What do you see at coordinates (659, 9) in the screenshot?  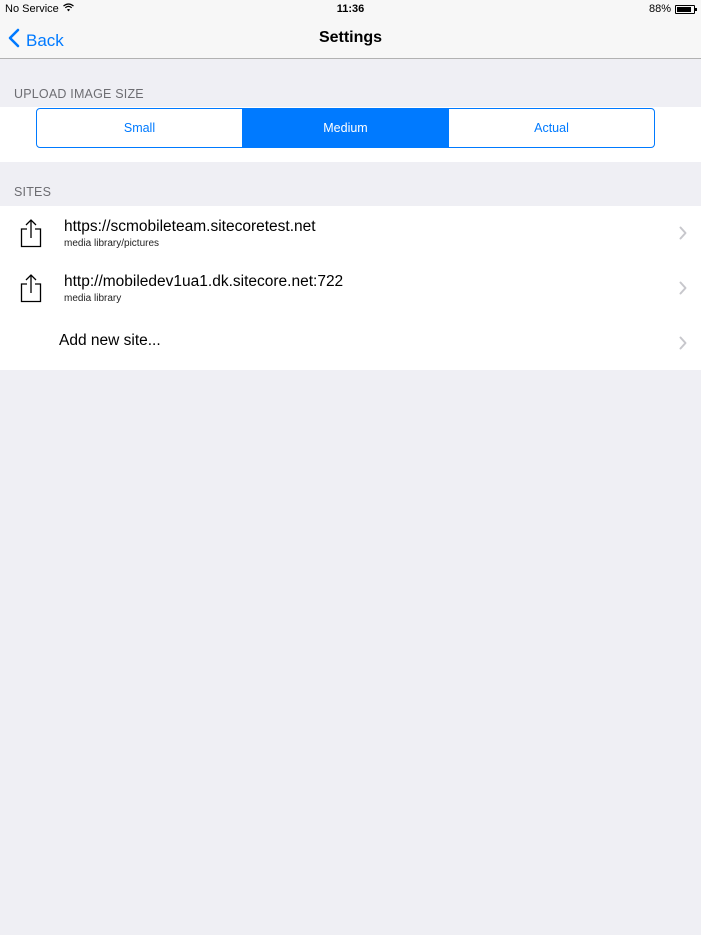 I see `battery-percent: 88%` at bounding box center [659, 9].